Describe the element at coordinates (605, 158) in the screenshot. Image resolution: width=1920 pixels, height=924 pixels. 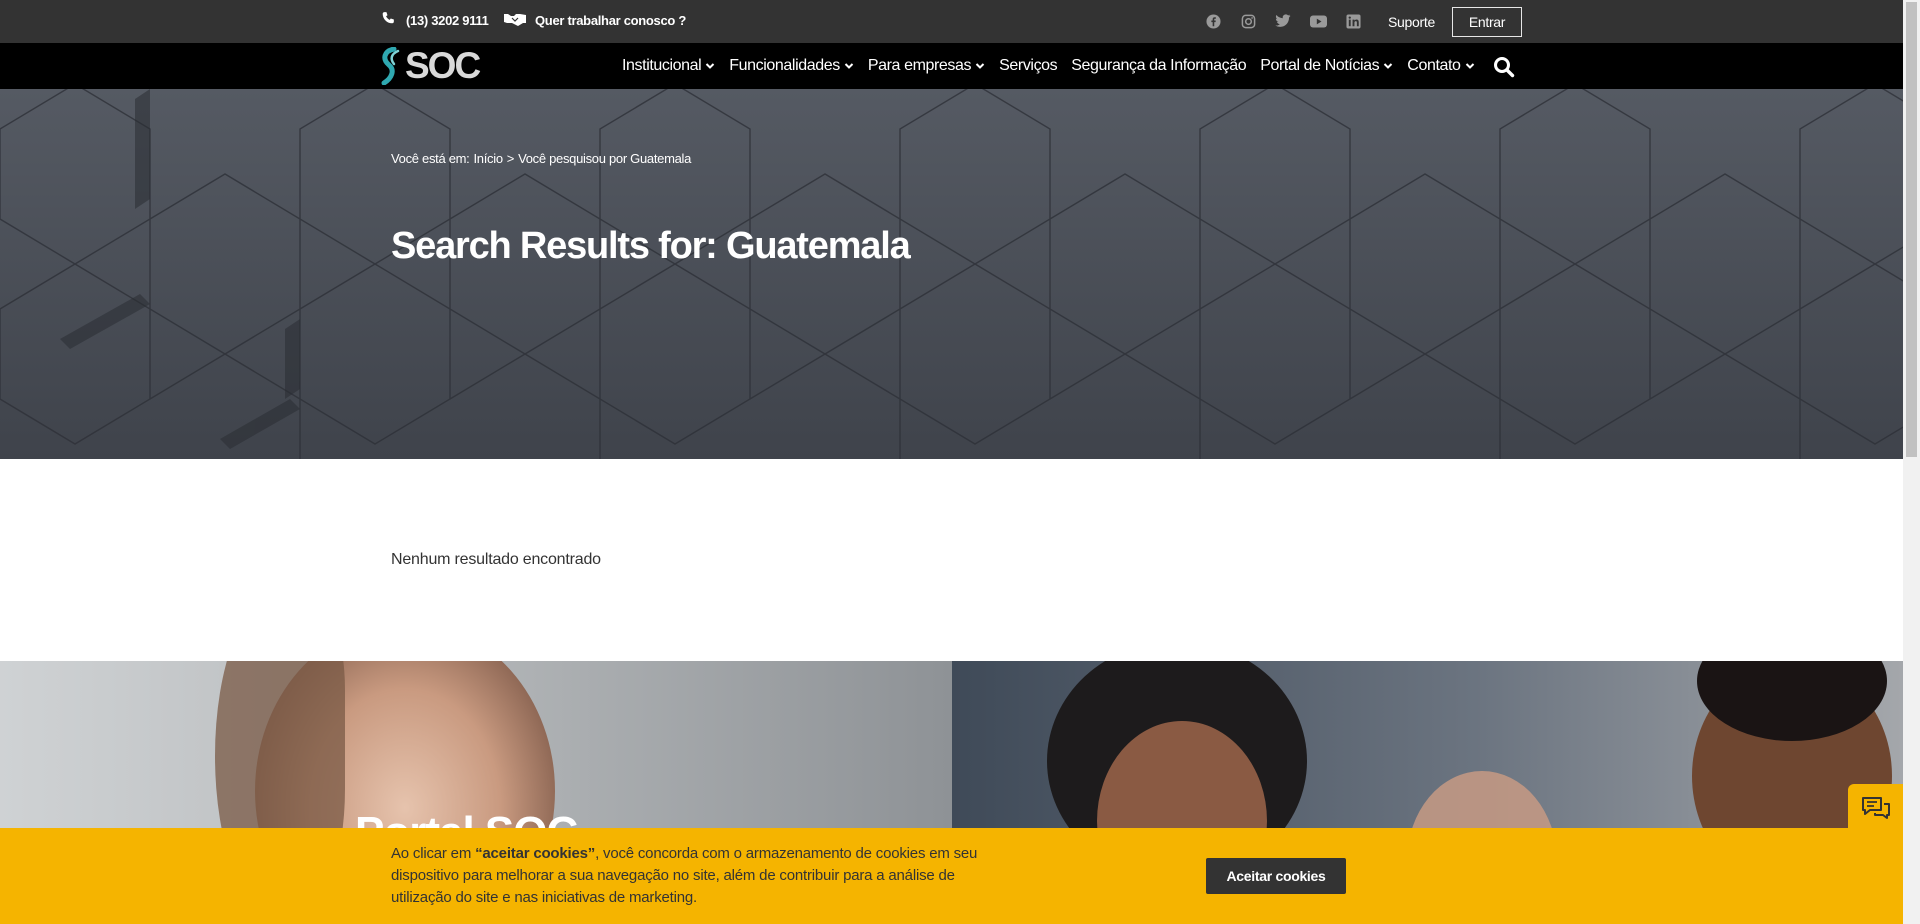
I see `breadcrumb-current: Você pesquisou por Guatemala` at that location.